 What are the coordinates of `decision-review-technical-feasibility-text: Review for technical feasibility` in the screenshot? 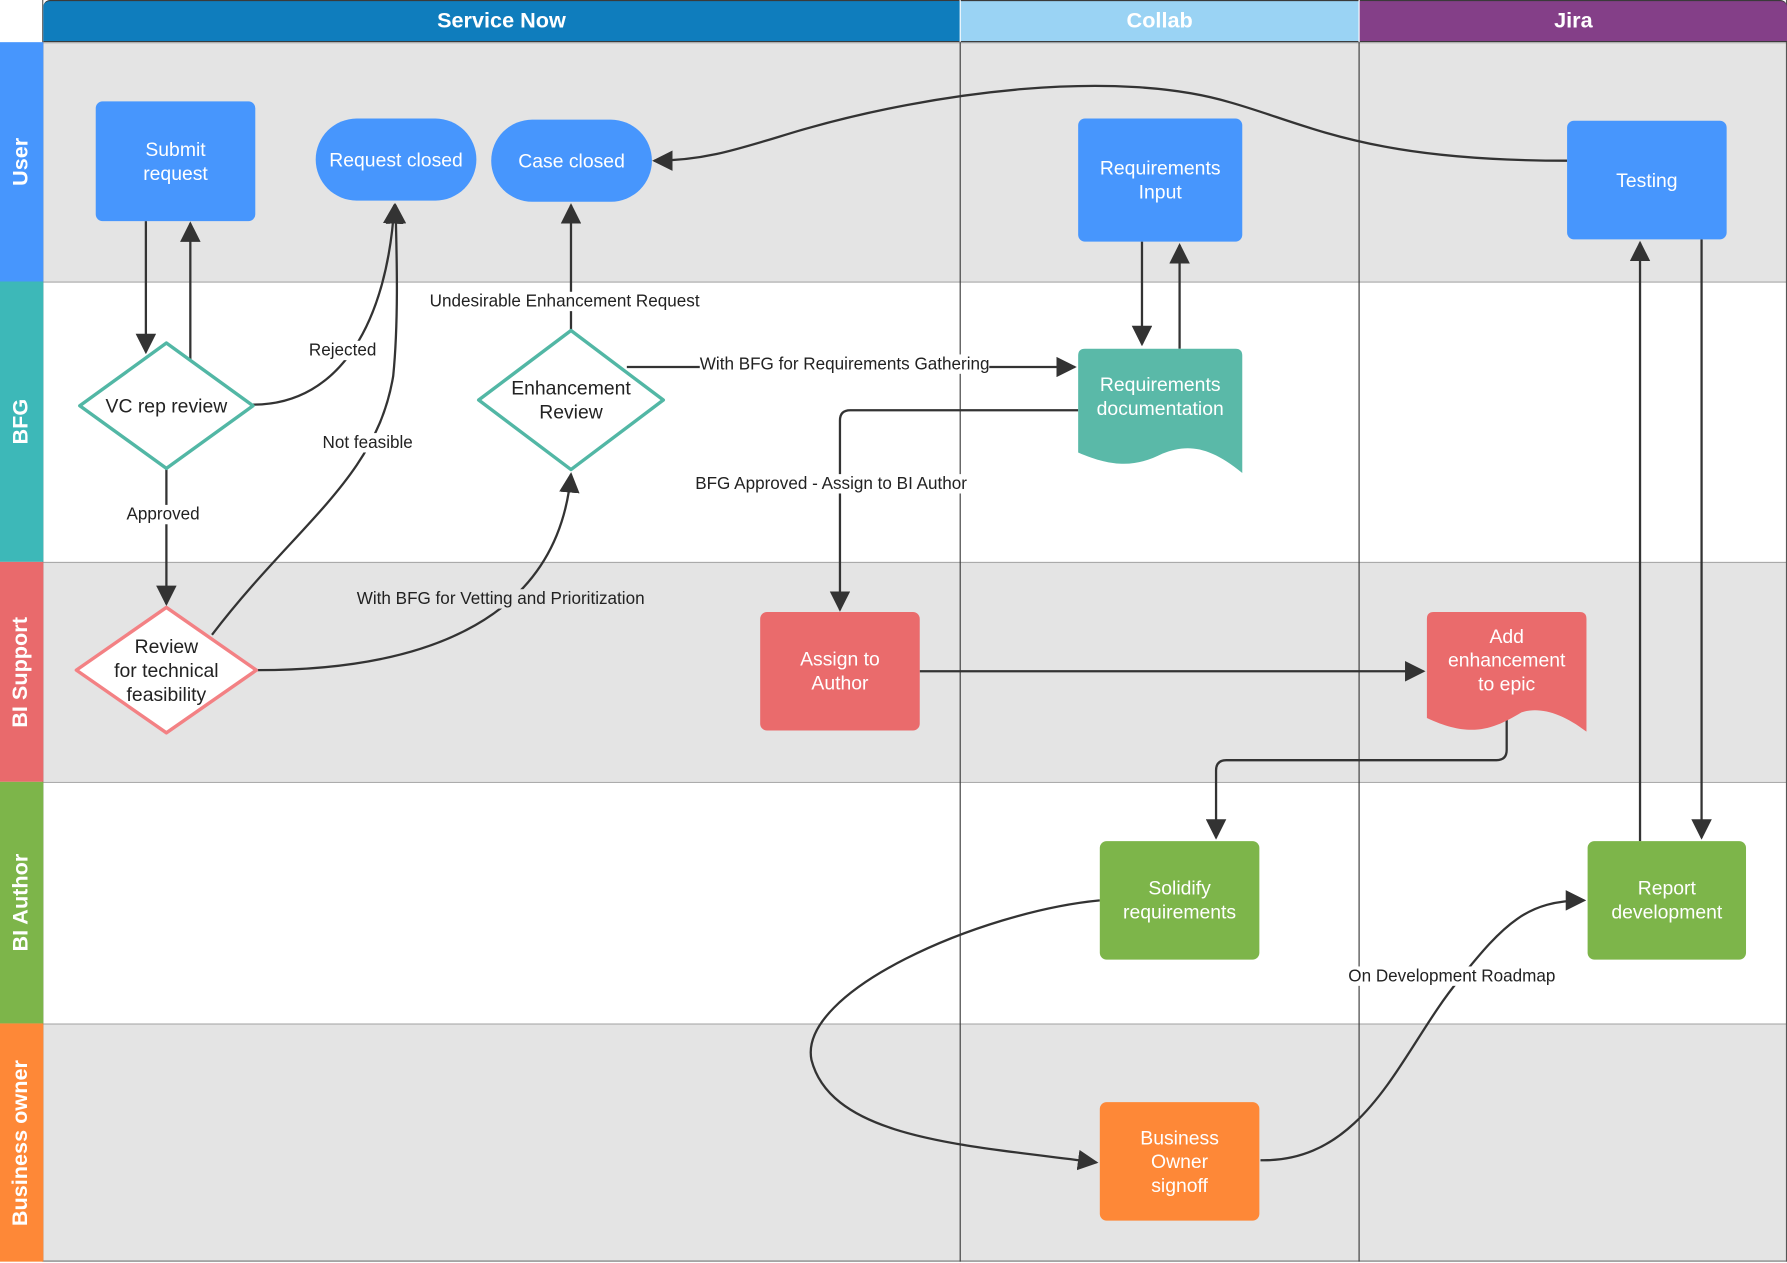 It's located at (166, 669).